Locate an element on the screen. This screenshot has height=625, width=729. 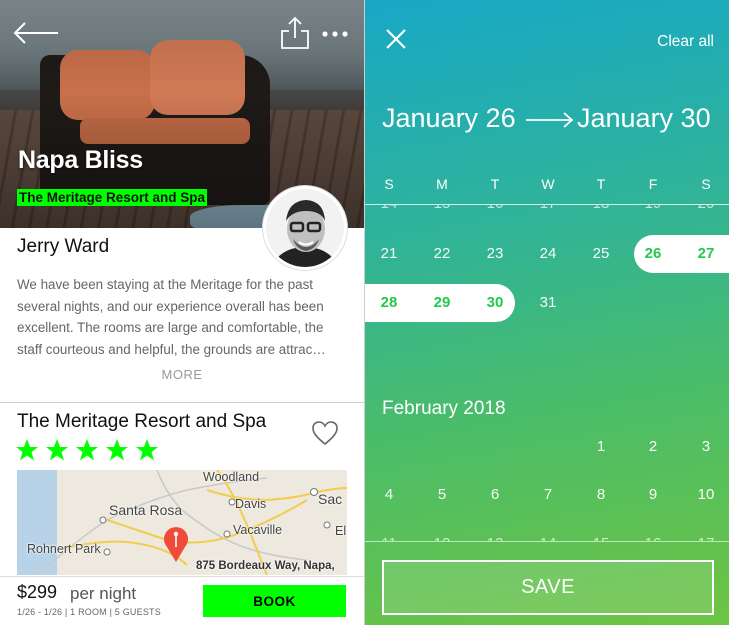
calendar-day: 6 is located at coordinates (495, 494).